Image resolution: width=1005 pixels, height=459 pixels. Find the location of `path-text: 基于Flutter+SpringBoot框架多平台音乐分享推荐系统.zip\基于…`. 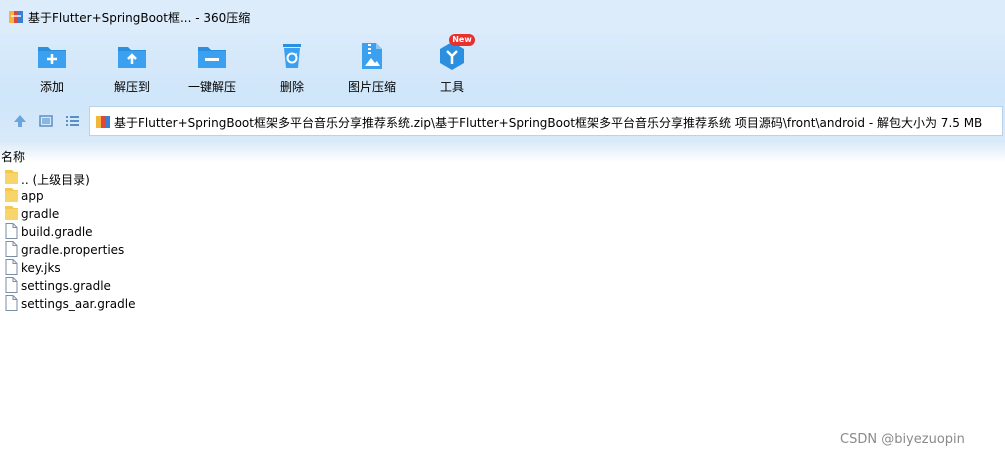

path-text: 基于Flutter+SpringBoot框架多平台音乐分享推荐系统.zip\基于… is located at coordinates (548, 123).